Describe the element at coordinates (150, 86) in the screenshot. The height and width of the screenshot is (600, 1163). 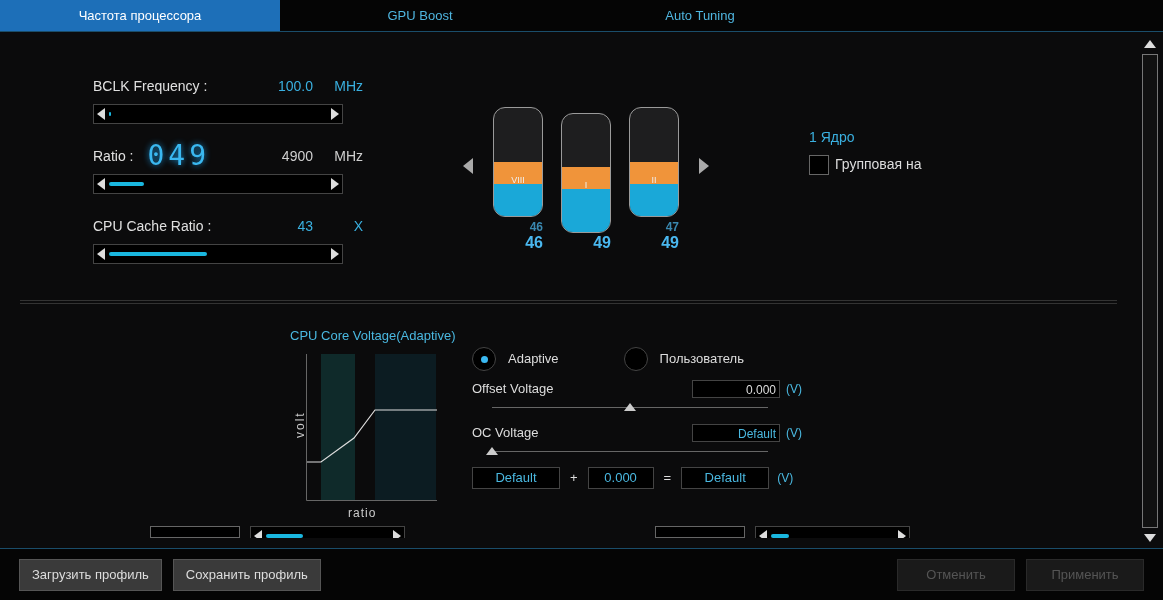
I see `label: BCLK Frequency :` at that location.